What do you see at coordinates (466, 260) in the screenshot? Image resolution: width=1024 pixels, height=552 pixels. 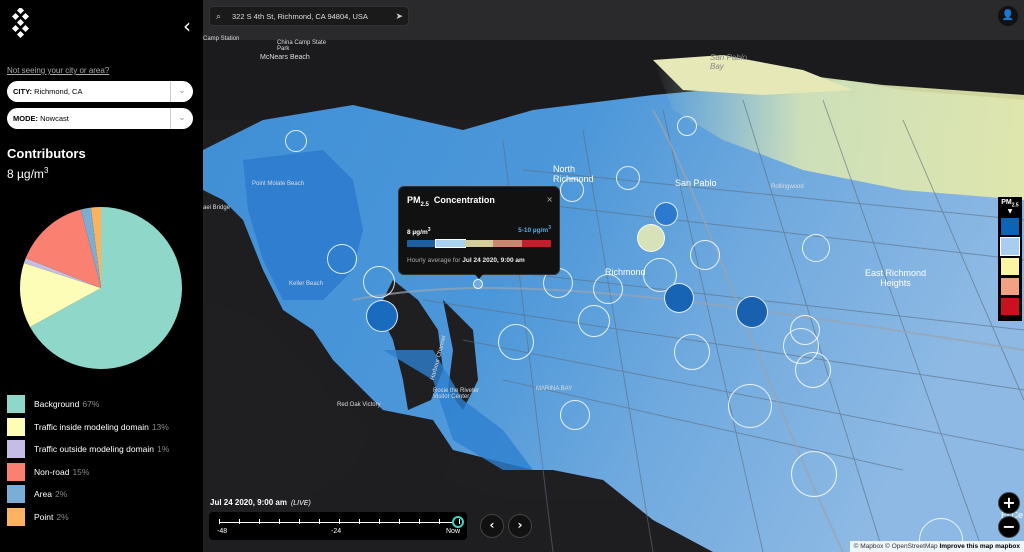 I see `popup-hourly: Hourly average for Jul 24 2020, 9:00 am` at bounding box center [466, 260].